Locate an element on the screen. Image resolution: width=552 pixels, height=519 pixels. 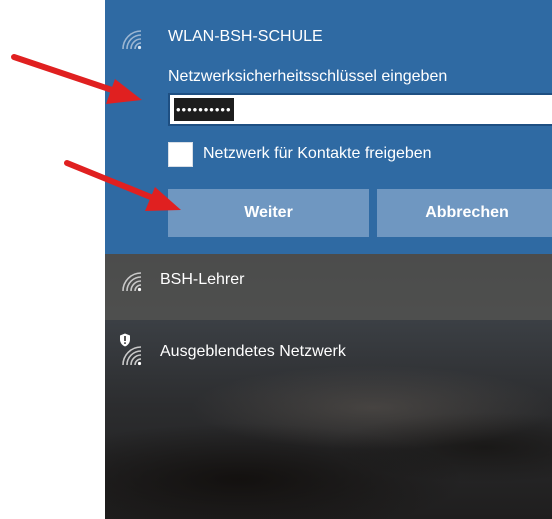
security-key-label: Netzwerksicherheitsschlüssel eingeben is located at coordinates (308, 76).